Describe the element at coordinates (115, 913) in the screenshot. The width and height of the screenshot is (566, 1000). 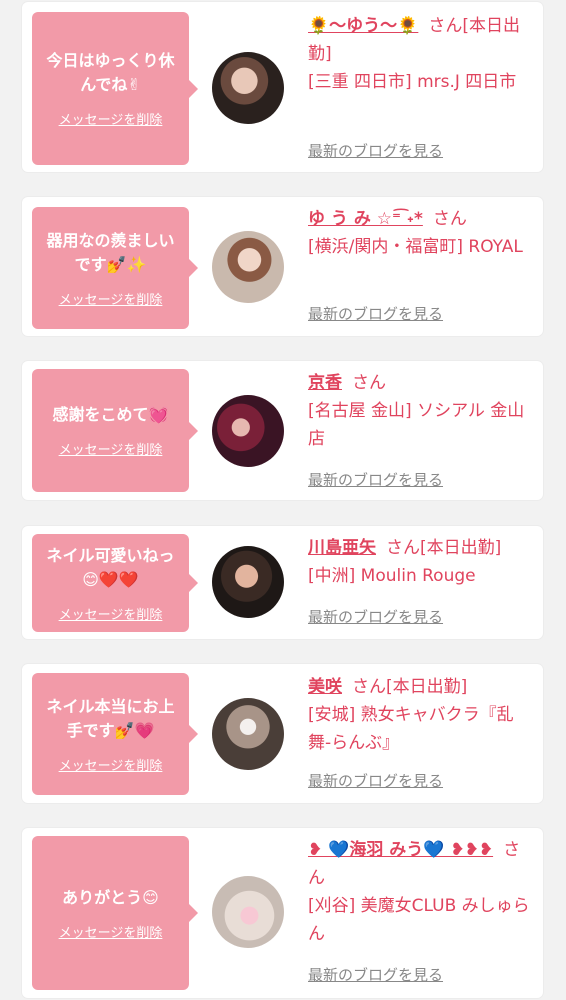
I see `message-bubble: ありがとう😊 メッセージを削除` at that location.